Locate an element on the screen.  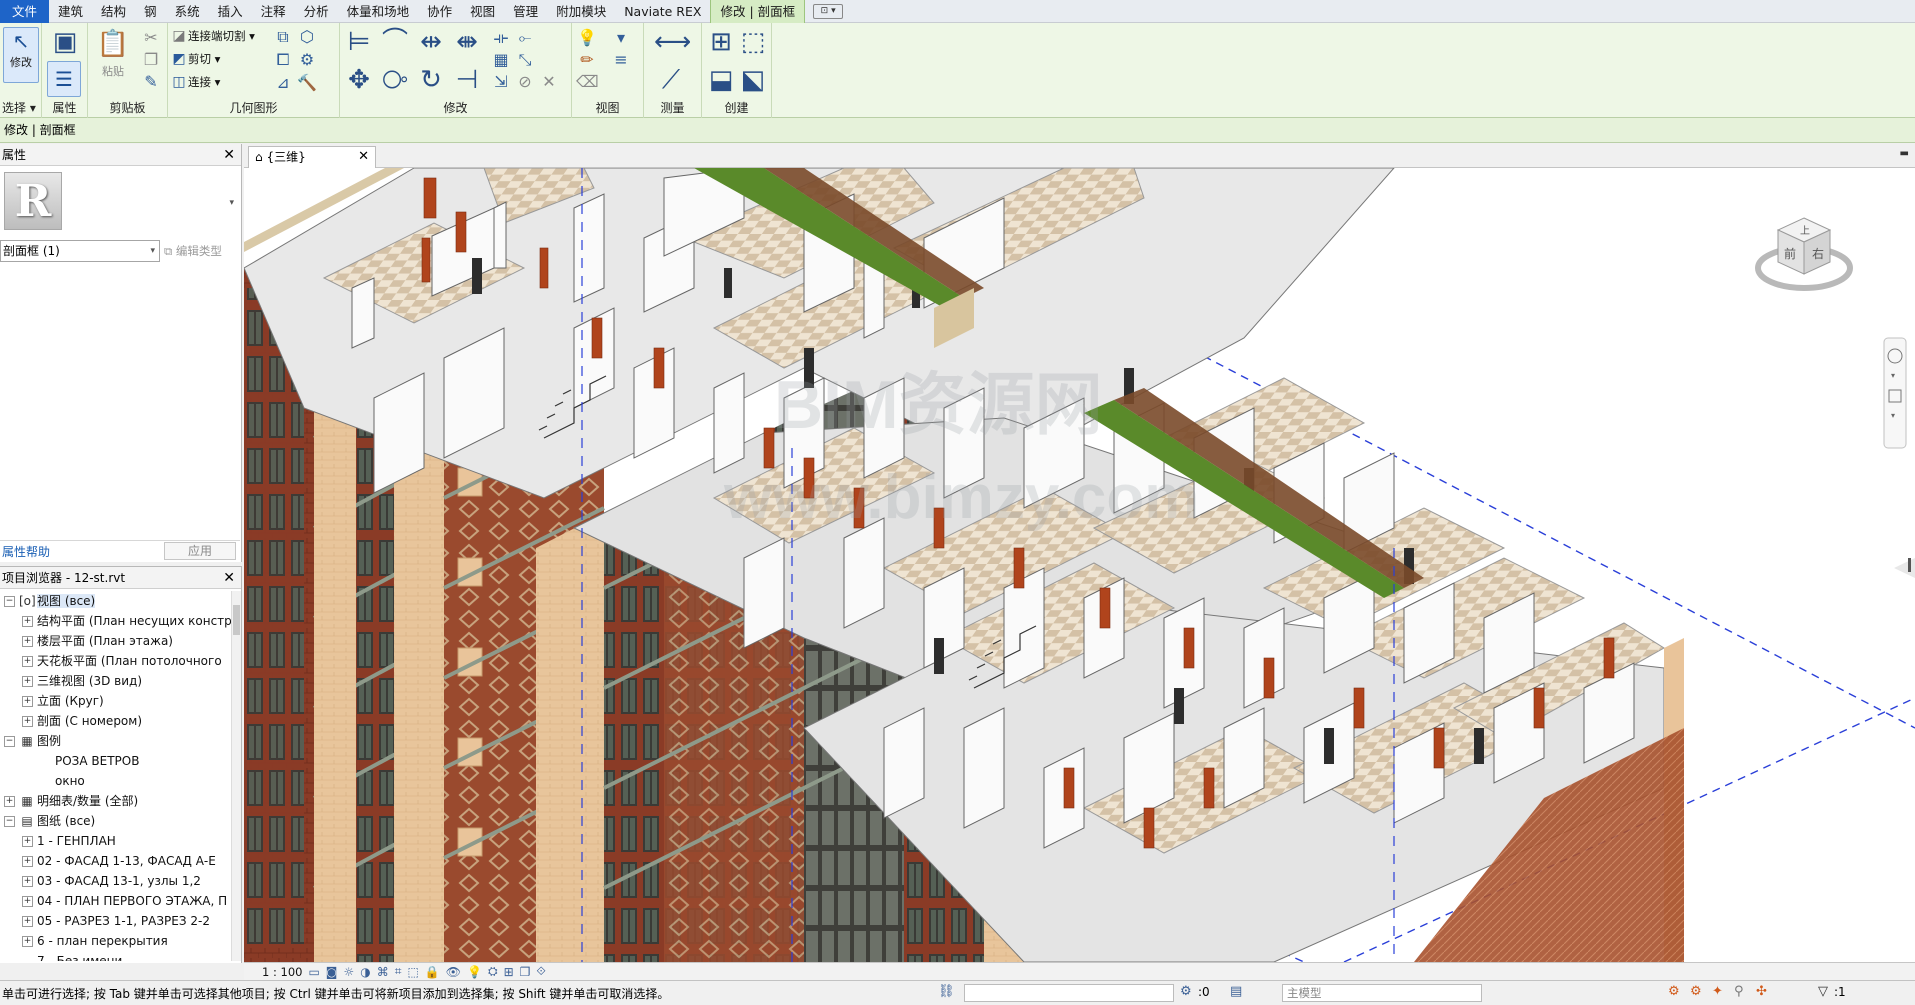
browser-node: +02 - ФАСАД 1-13, ФАСАД А-Е is located at coordinates (119, 861).